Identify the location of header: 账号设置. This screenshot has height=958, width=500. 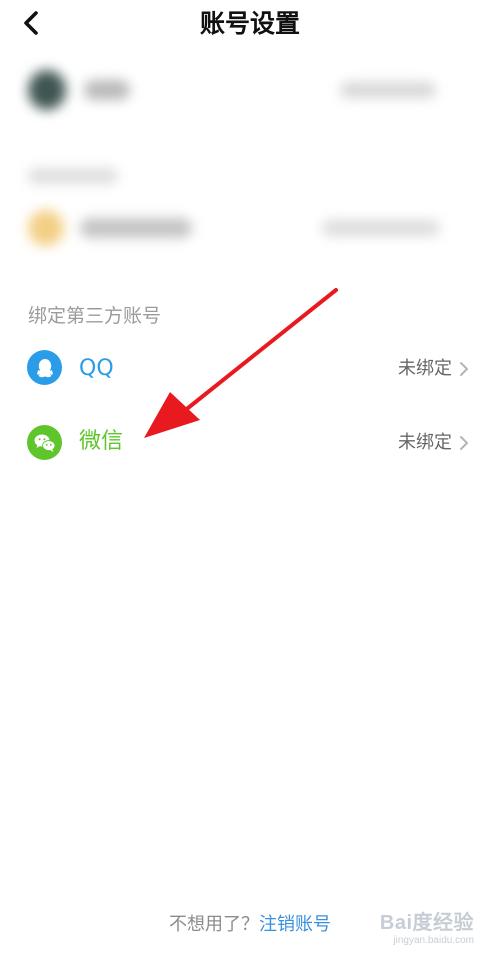
(250, 24).